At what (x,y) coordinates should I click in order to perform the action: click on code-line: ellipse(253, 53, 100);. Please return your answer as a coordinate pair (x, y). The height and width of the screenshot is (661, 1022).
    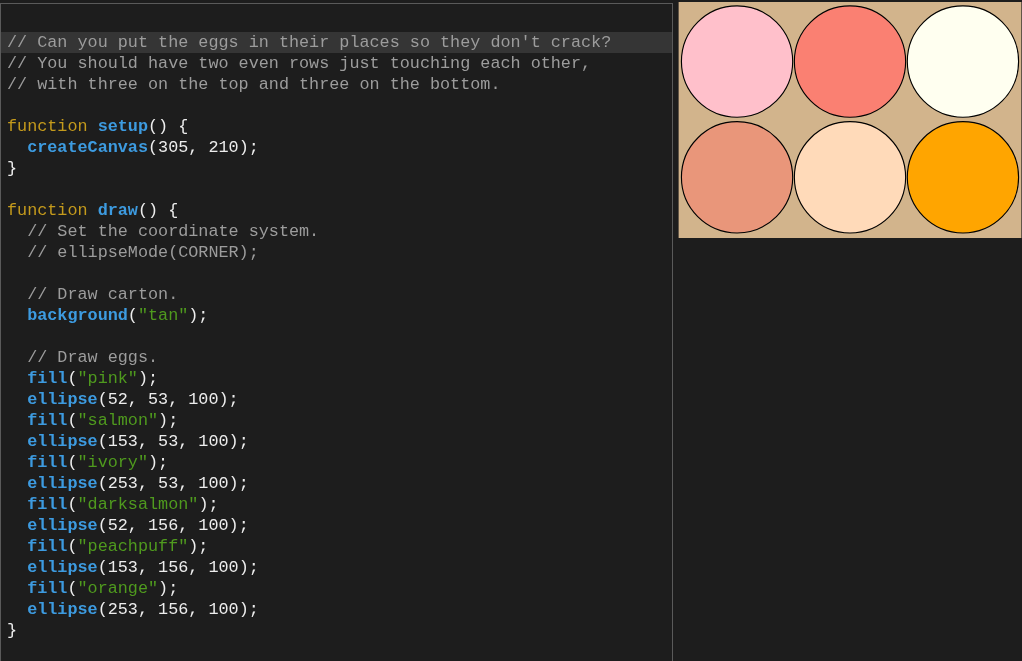
    Looking at the image, I should click on (138, 483).